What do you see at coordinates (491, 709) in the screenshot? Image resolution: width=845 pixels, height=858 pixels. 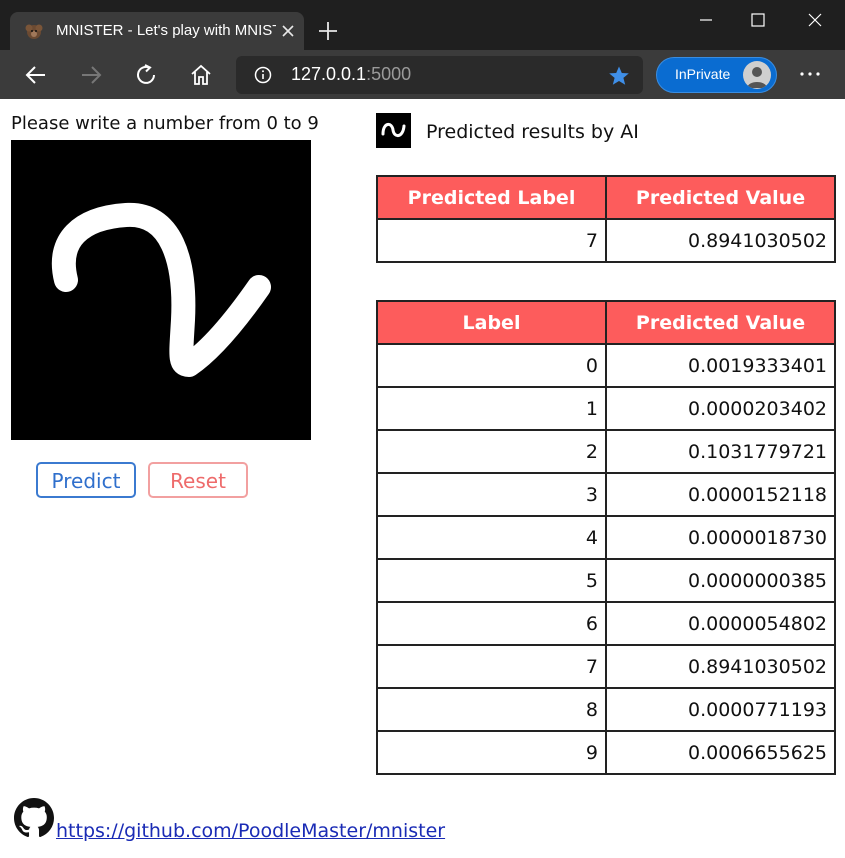 I see `label-cell: 8` at bounding box center [491, 709].